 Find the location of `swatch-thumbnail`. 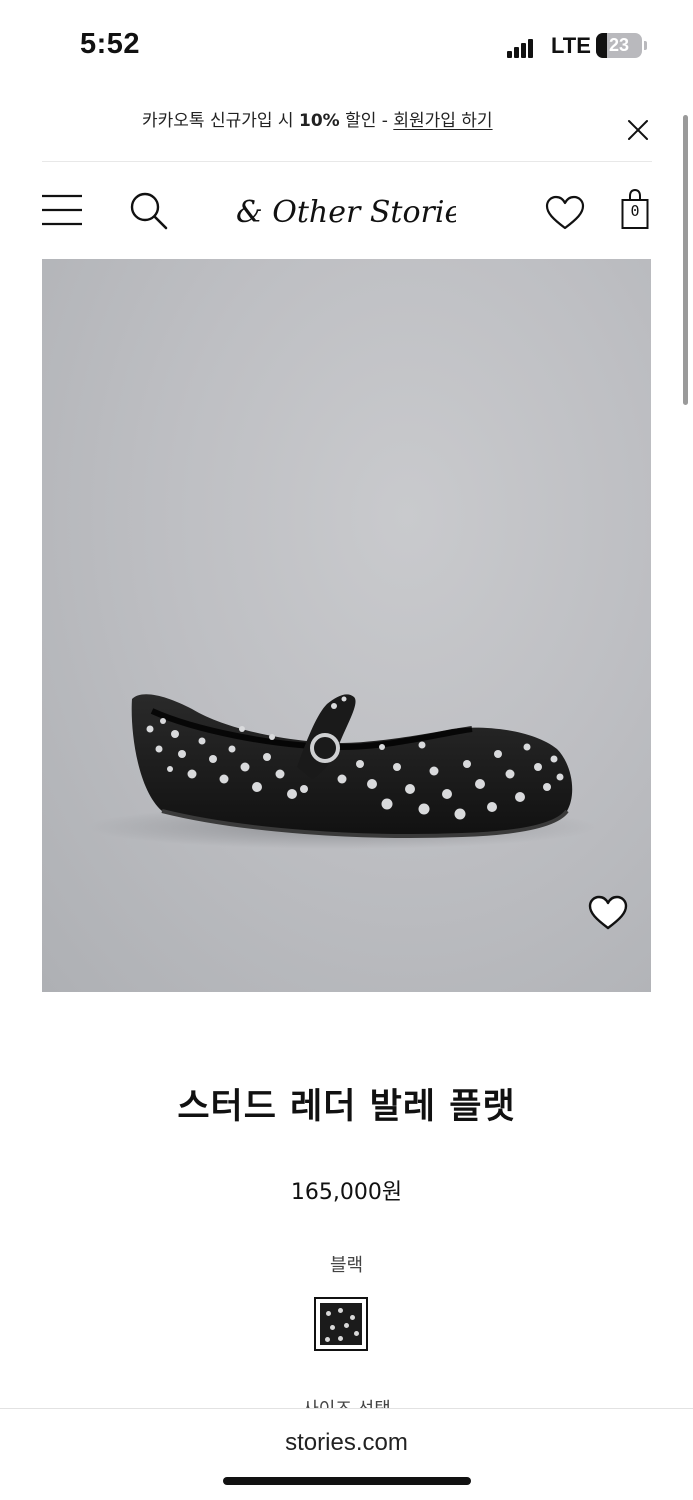

swatch-thumbnail is located at coordinates (341, 1324).